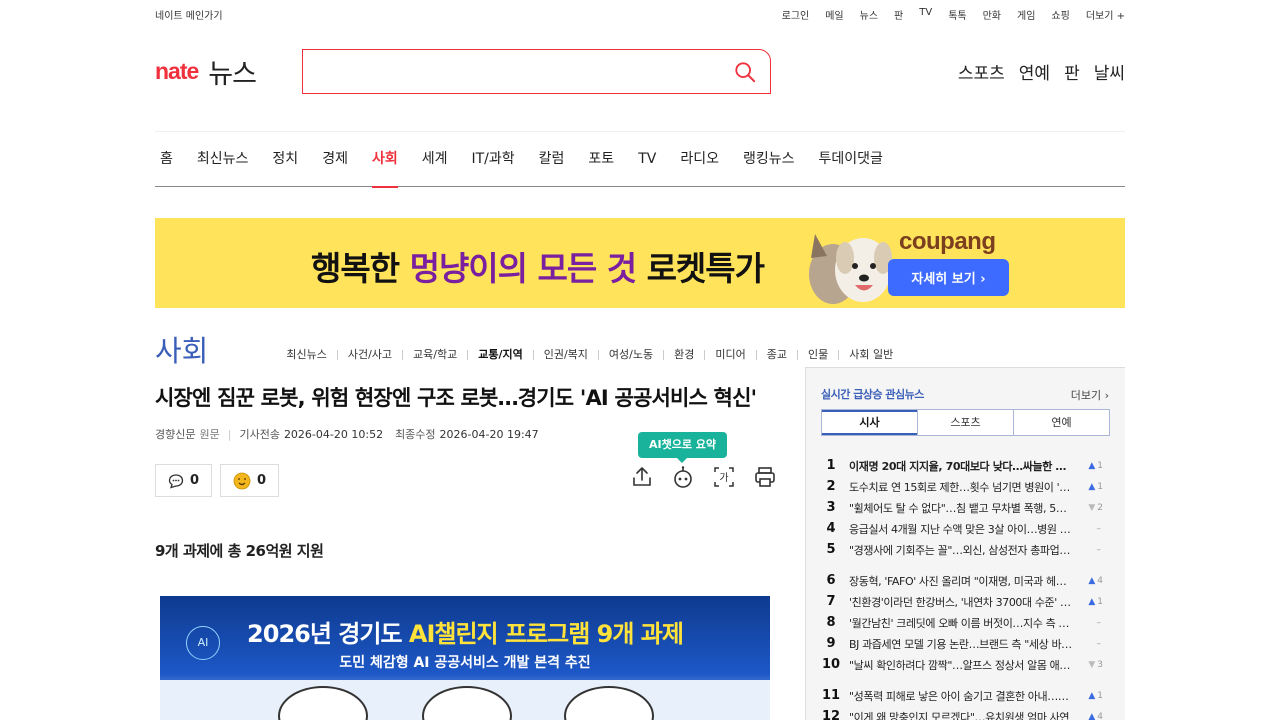  Describe the element at coordinates (184, 480) in the screenshot. I see `comment-button: 0` at that location.